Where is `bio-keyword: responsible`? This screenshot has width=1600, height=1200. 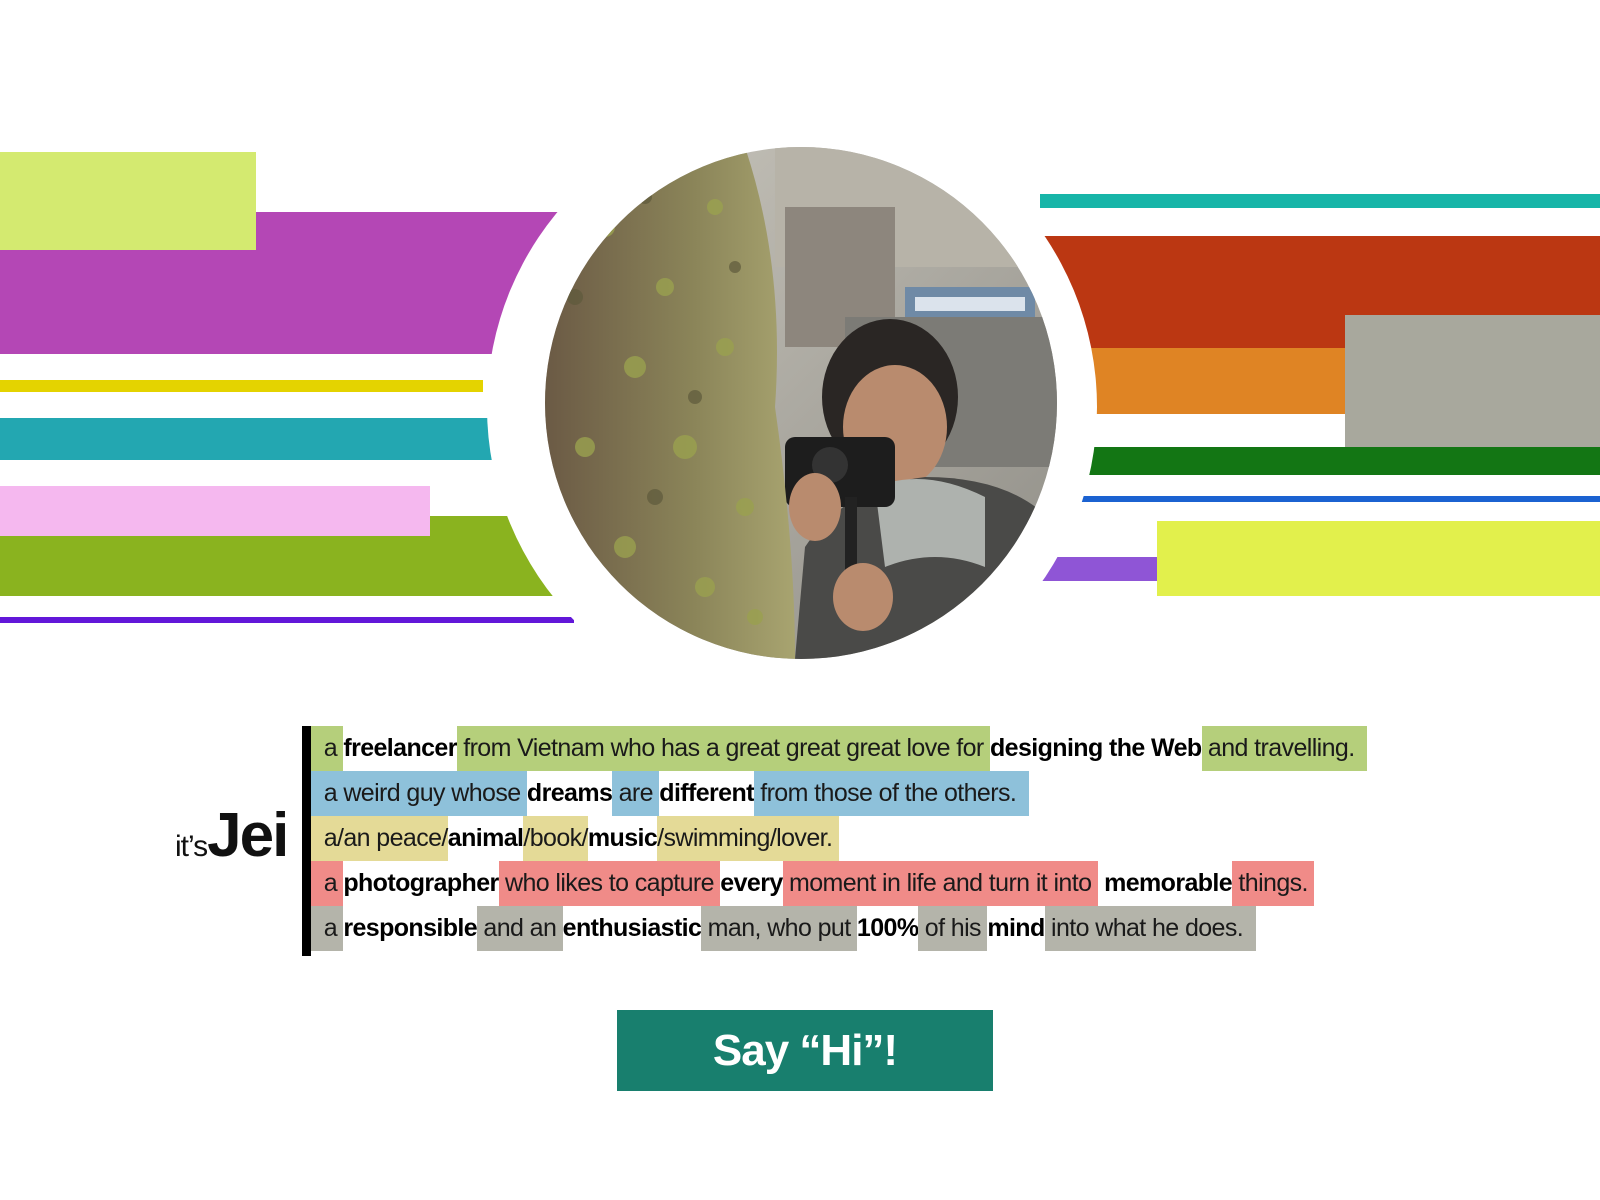 bio-keyword: responsible is located at coordinates (410, 928).